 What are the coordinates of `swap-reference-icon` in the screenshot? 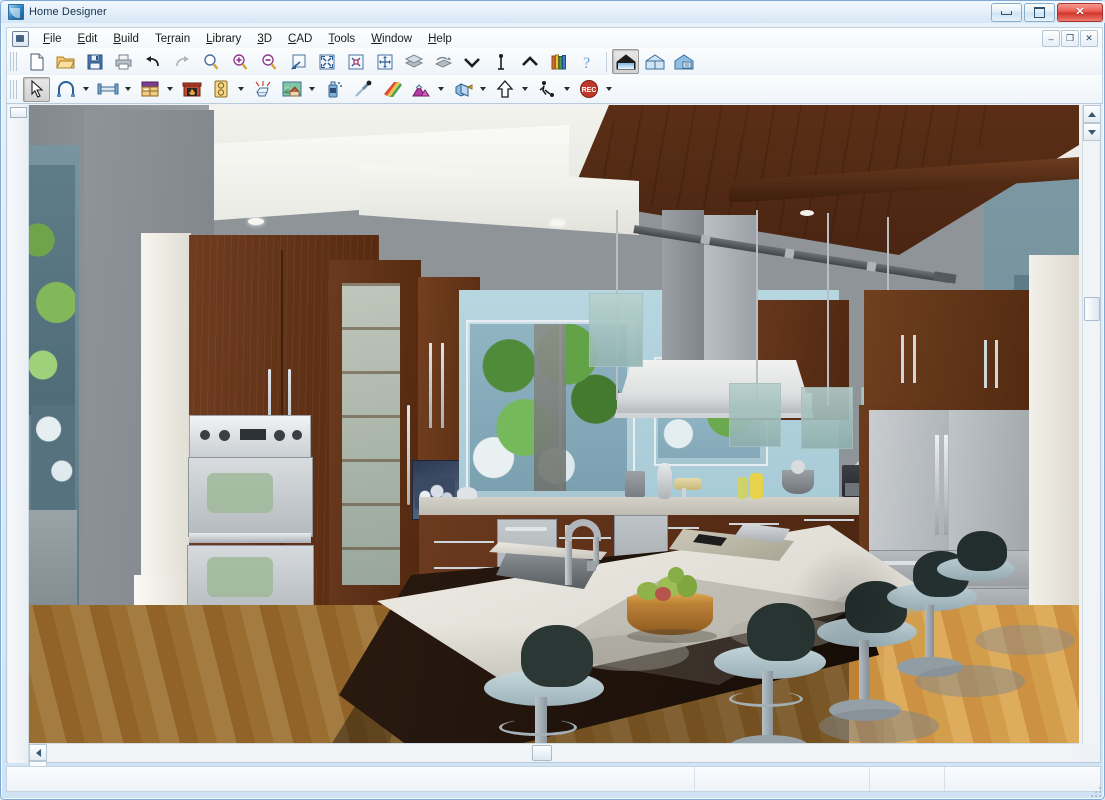 It's located at (442, 61).